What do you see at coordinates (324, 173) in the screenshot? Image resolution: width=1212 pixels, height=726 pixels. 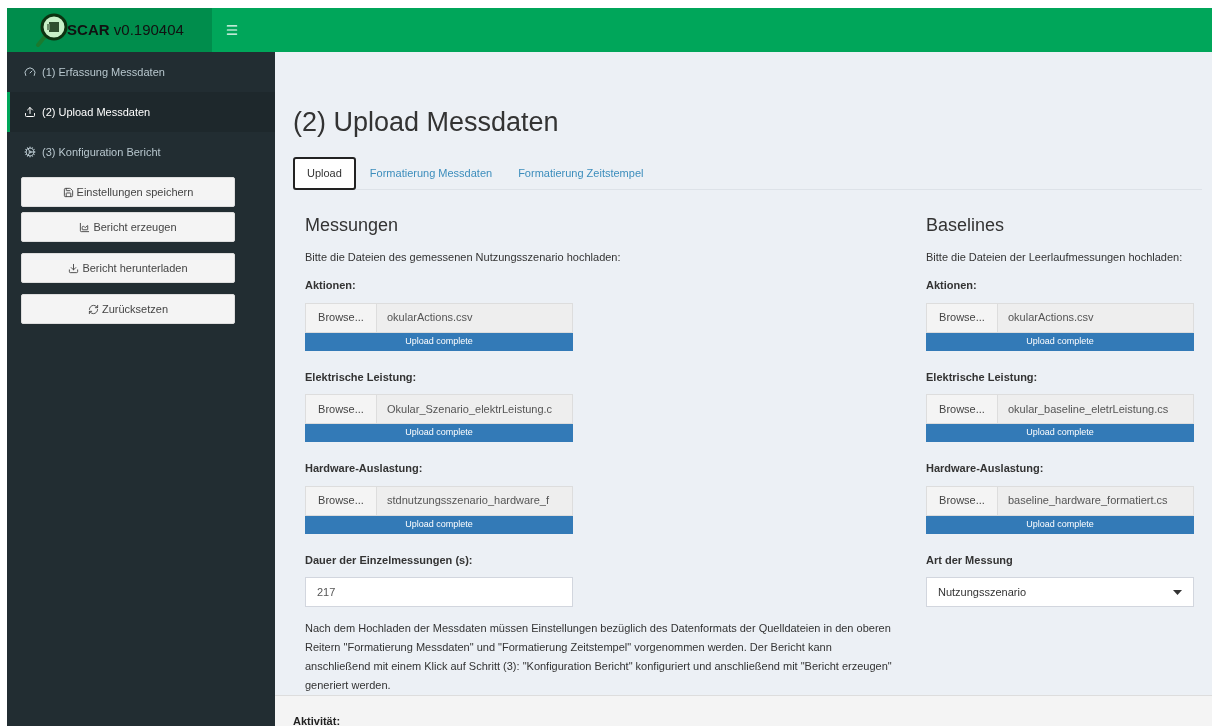 I see `tab: Upload` at bounding box center [324, 173].